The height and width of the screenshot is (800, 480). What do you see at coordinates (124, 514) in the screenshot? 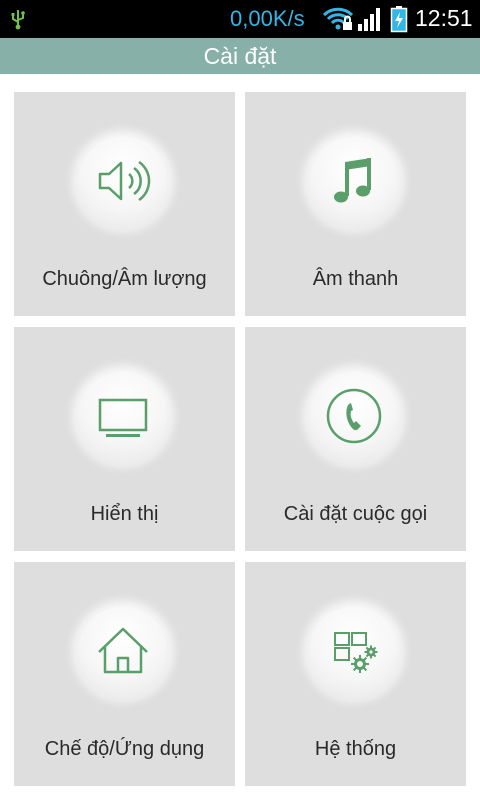
I see `tile-label: Hiển thị` at bounding box center [124, 514].